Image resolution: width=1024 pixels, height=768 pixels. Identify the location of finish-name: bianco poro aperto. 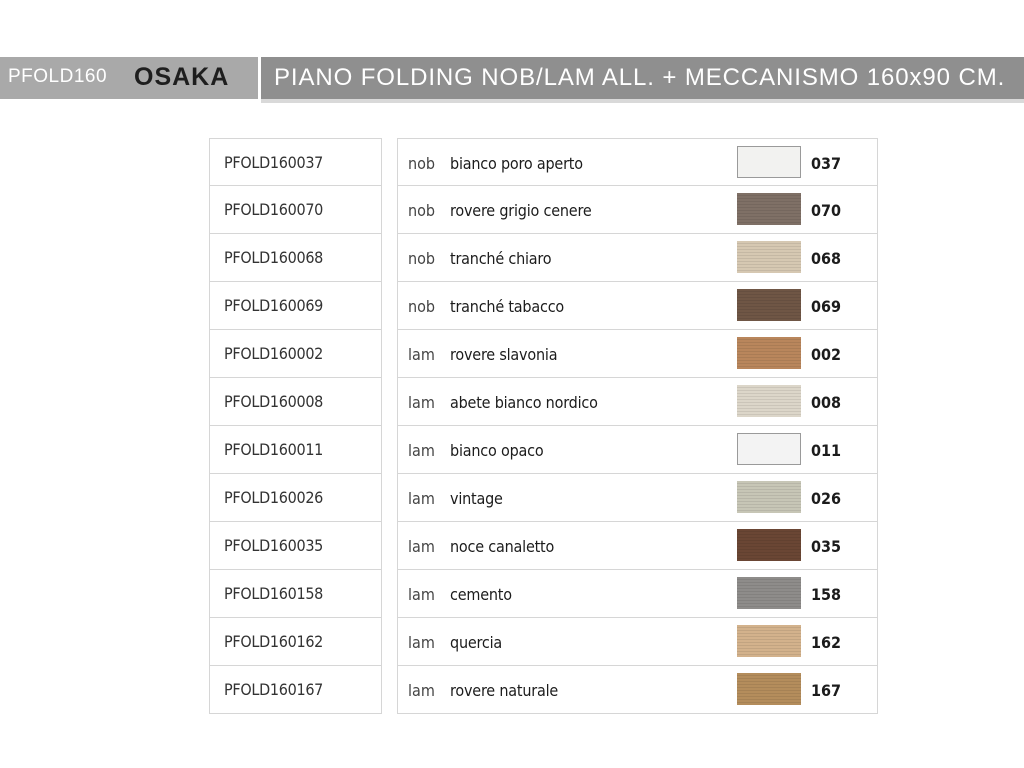
(516, 163).